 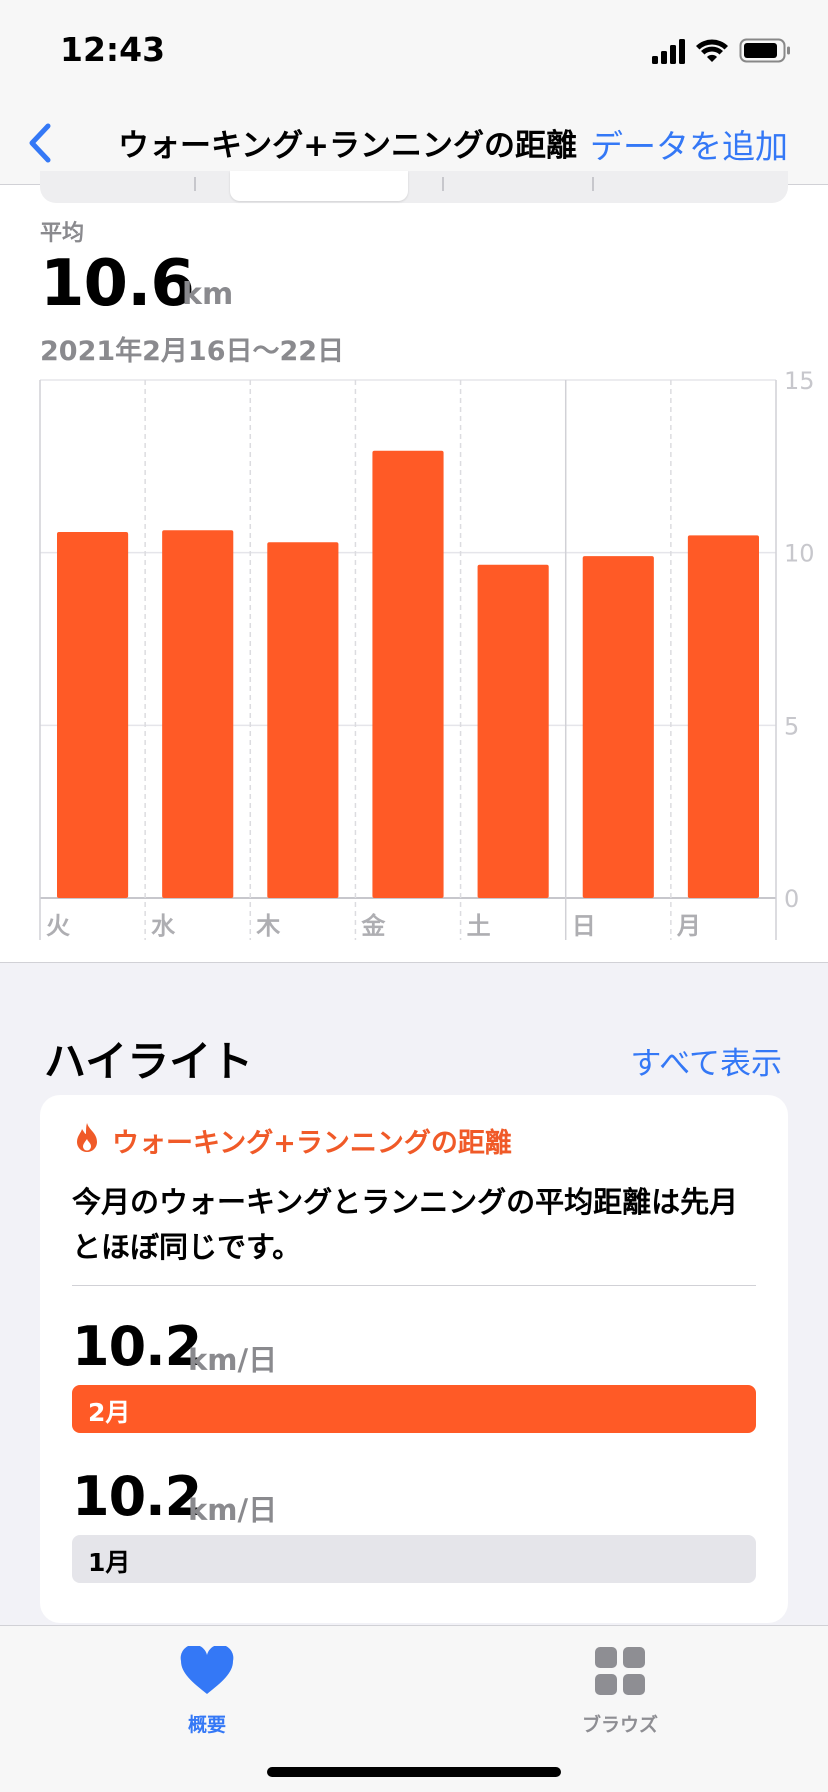 What do you see at coordinates (706, 1060) in the screenshot?
I see `show-all-link: すべて表示` at bounding box center [706, 1060].